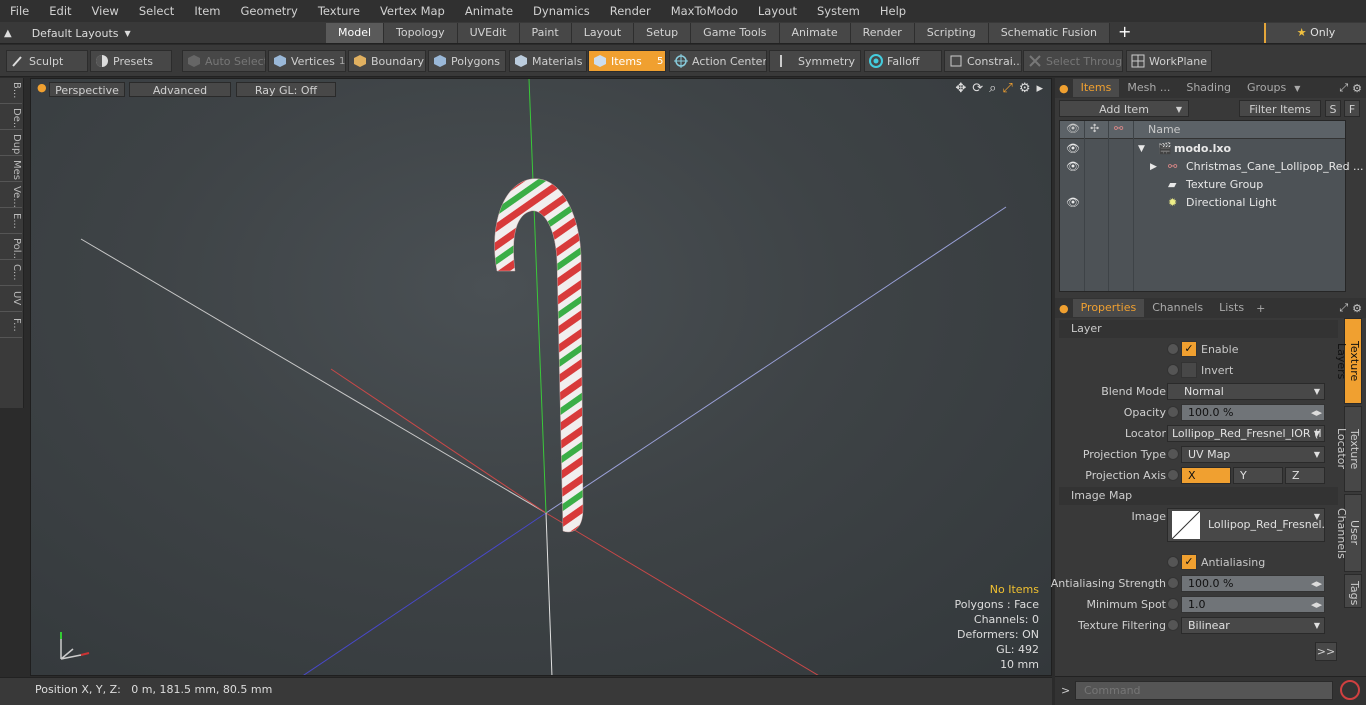 This screenshot has width=1366, height=705. Describe the element at coordinates (1189, 562) in the screenshot. I see `antialiasing-checkbox: ✓` at that location.